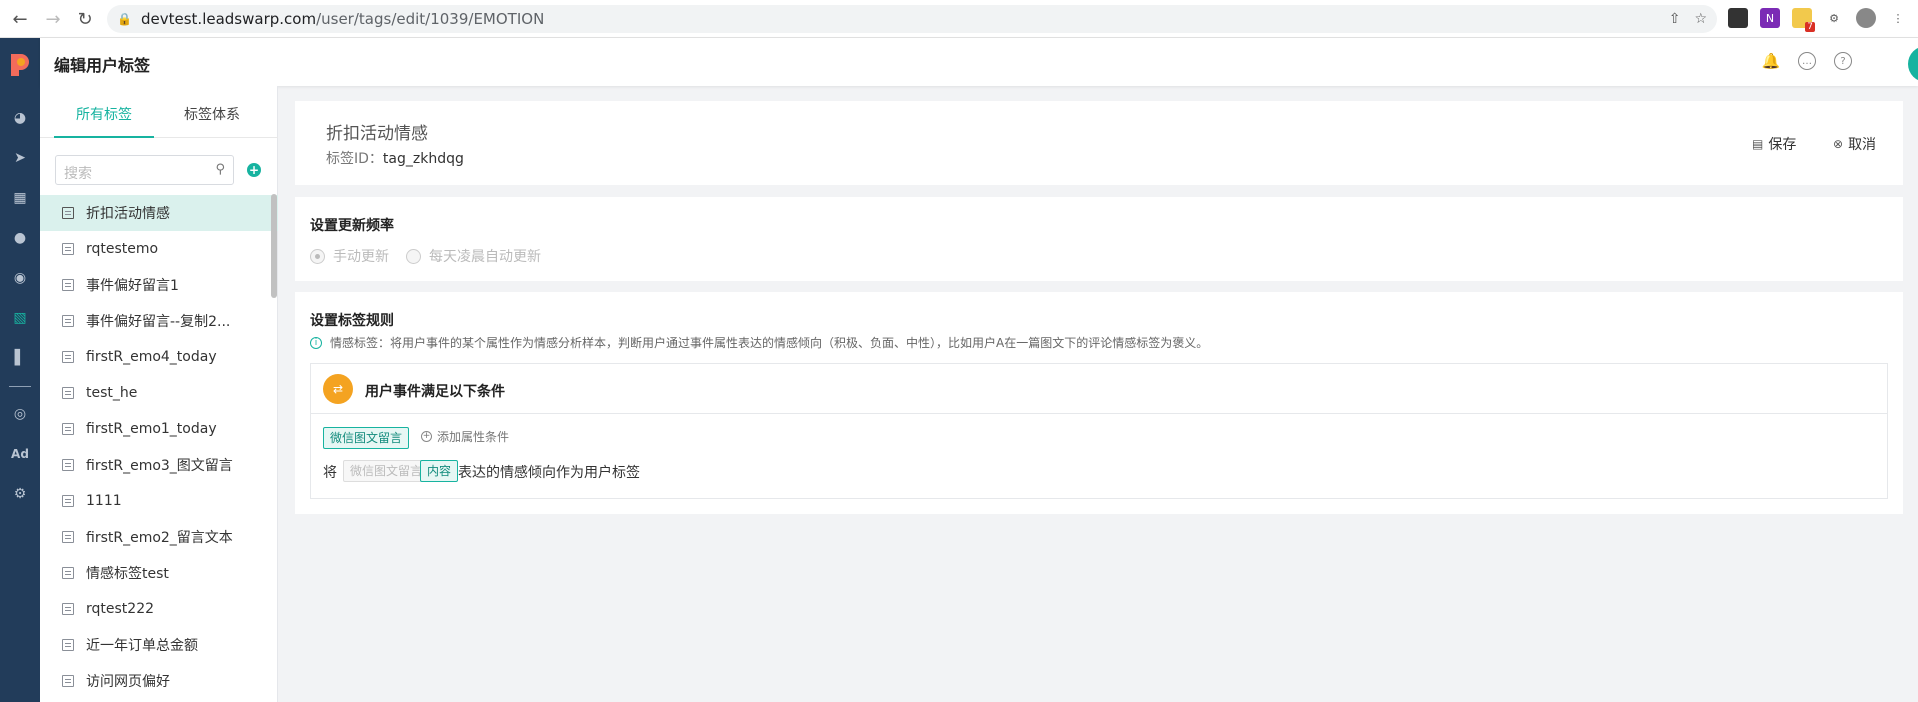 The width and height of the screenshot is (1918, 702). I want to click on tag-list-item: 折扣活动情感, so click(159, 213).